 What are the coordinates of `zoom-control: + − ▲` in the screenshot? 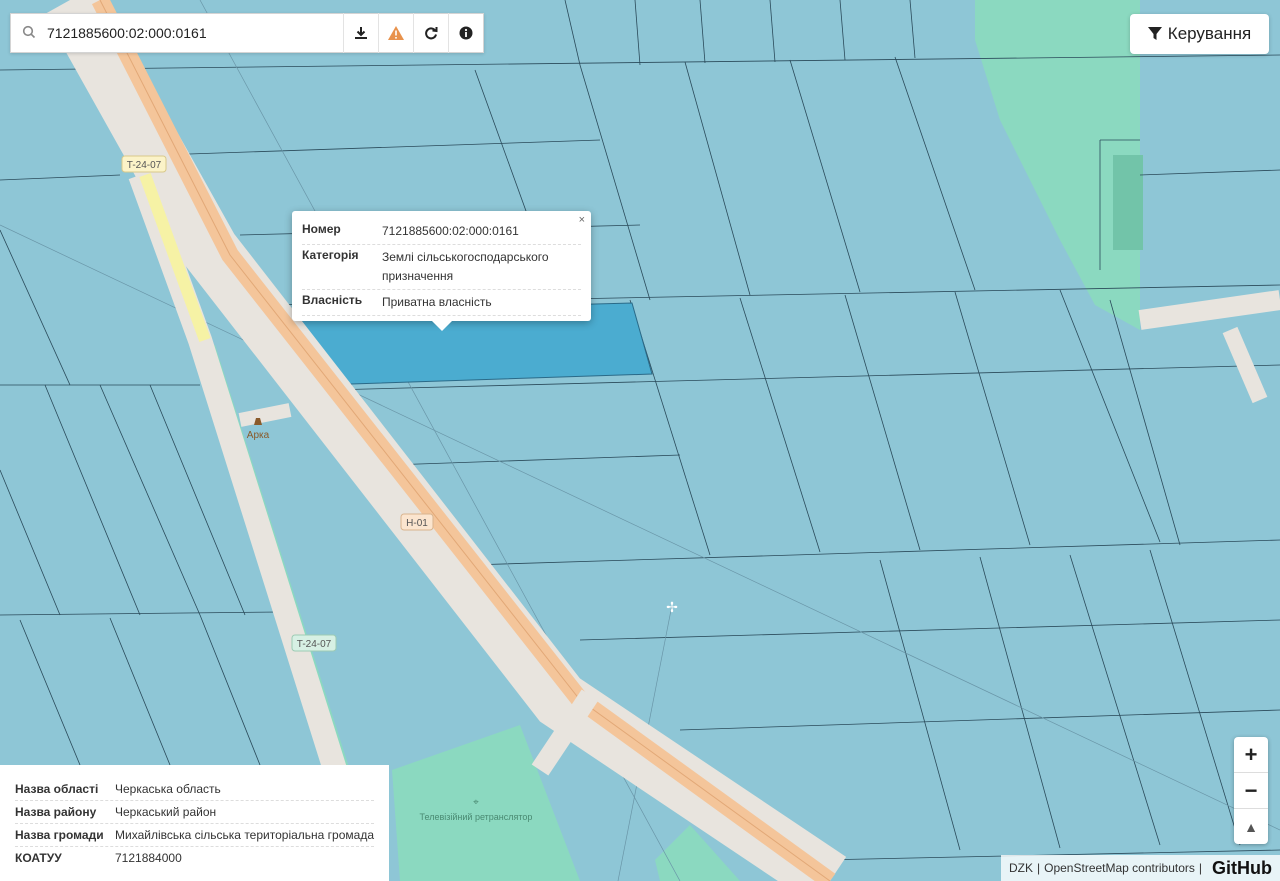 It's located at (1251, 790).